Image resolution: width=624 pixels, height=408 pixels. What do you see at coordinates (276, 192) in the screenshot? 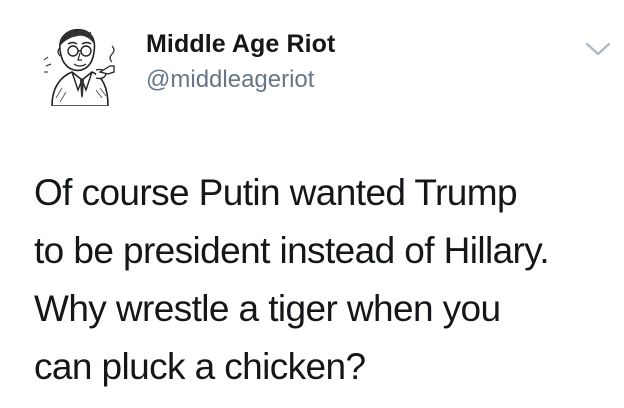
I see `tweet-text-line: Of course Putin wanted Trump` at bounding box center [276, 192].